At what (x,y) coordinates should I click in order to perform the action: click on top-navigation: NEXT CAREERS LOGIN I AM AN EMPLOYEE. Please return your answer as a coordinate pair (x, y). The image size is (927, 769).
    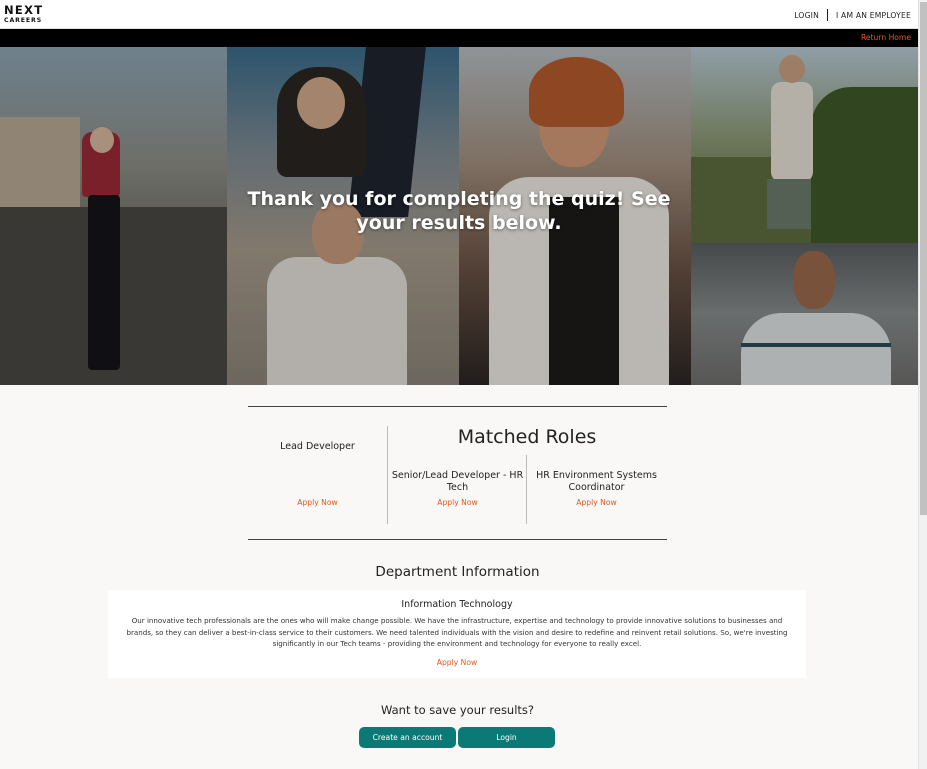
    Looking at the image, I should click on (459, 14).